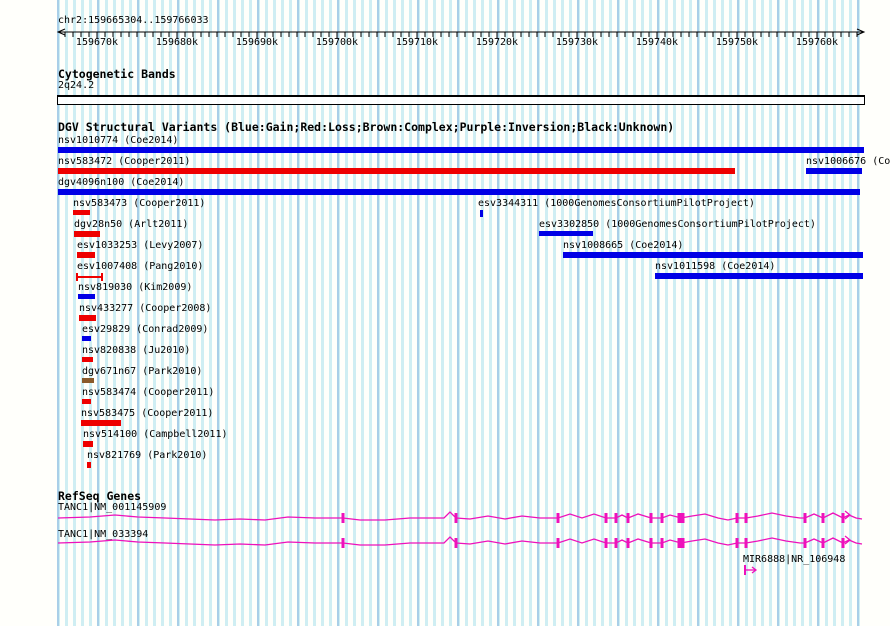 The width and height of the screenshot is (890, 626). I want to click on transcript-label: TANC1|NM_001145909, so click(112, 507).